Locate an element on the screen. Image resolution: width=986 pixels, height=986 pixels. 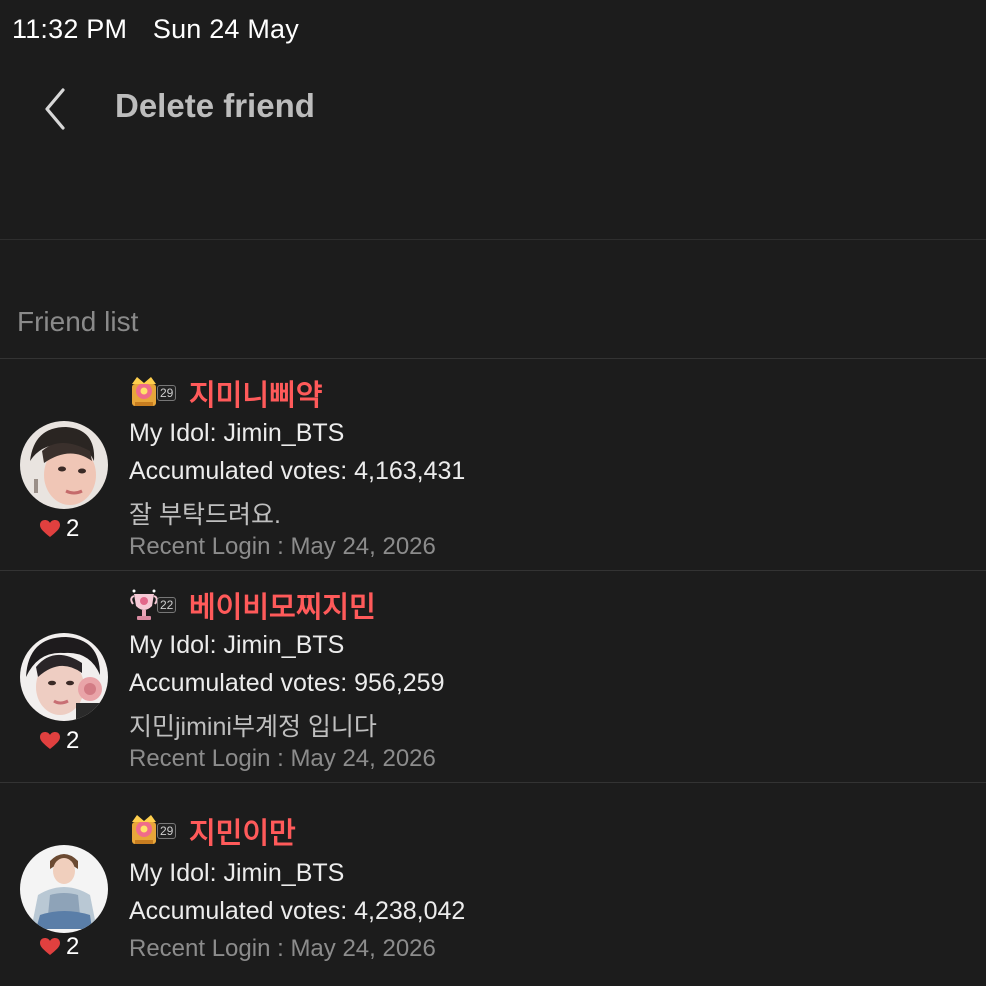
friend-nickname: 지민이만 is located at coordinates (242, 834).